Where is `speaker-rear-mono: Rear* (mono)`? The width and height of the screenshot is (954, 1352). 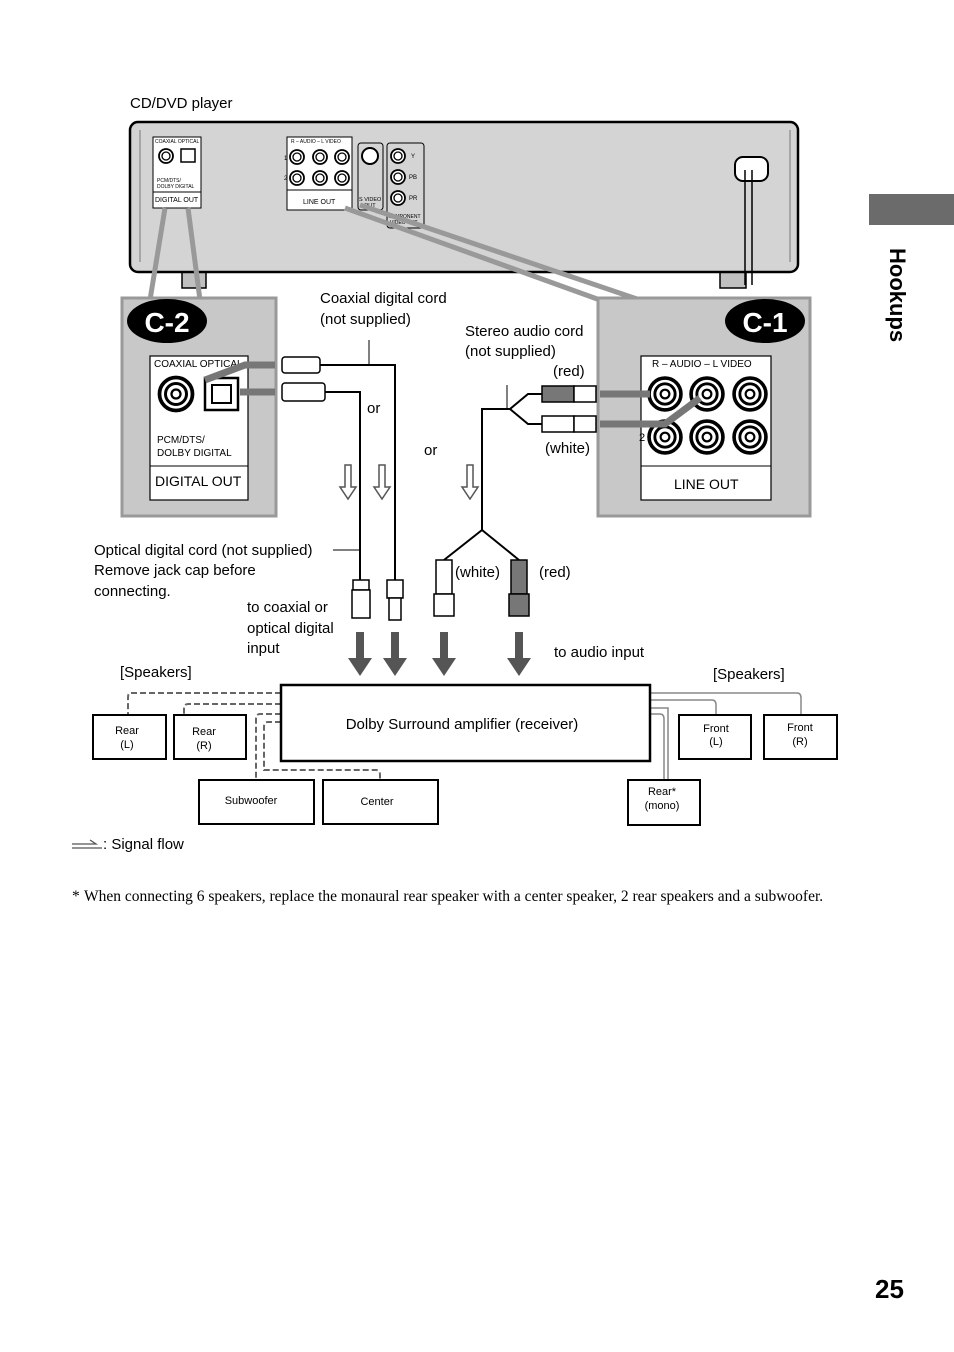
speaker-rear-mono: Rear* (mono) is located at coordinates (664, 802).